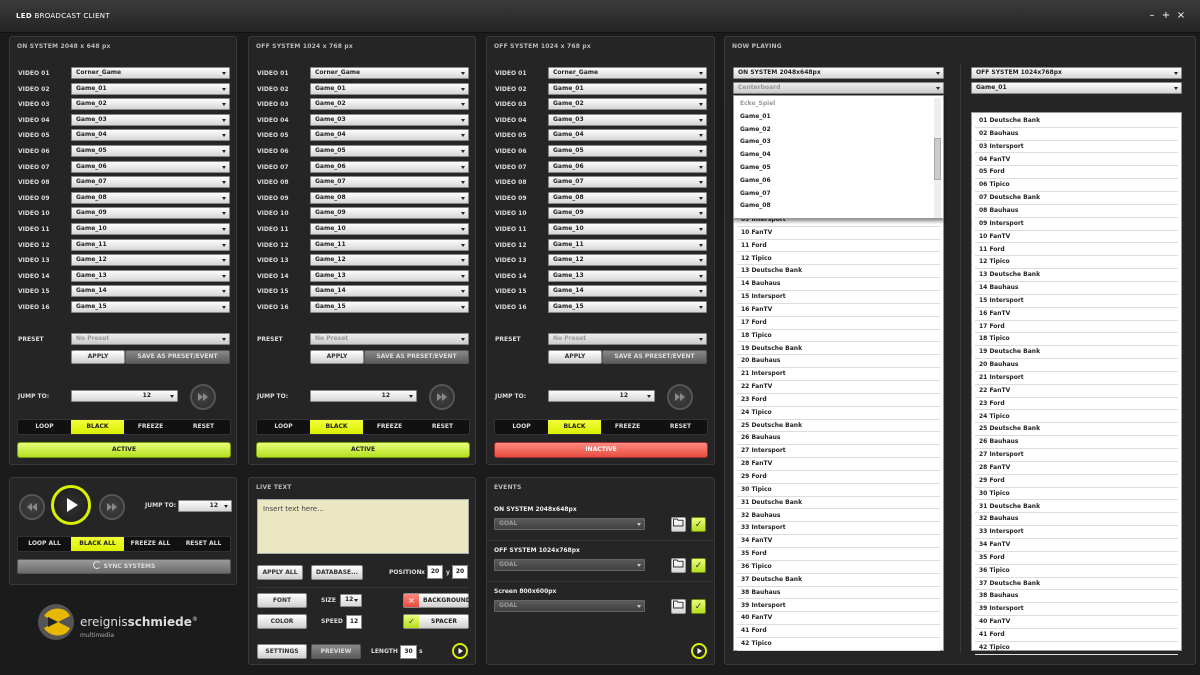 The width and height of the screenshot is (1200, 675). I want to click on playlist-item: 06 Tipico, so click(1076, 186).